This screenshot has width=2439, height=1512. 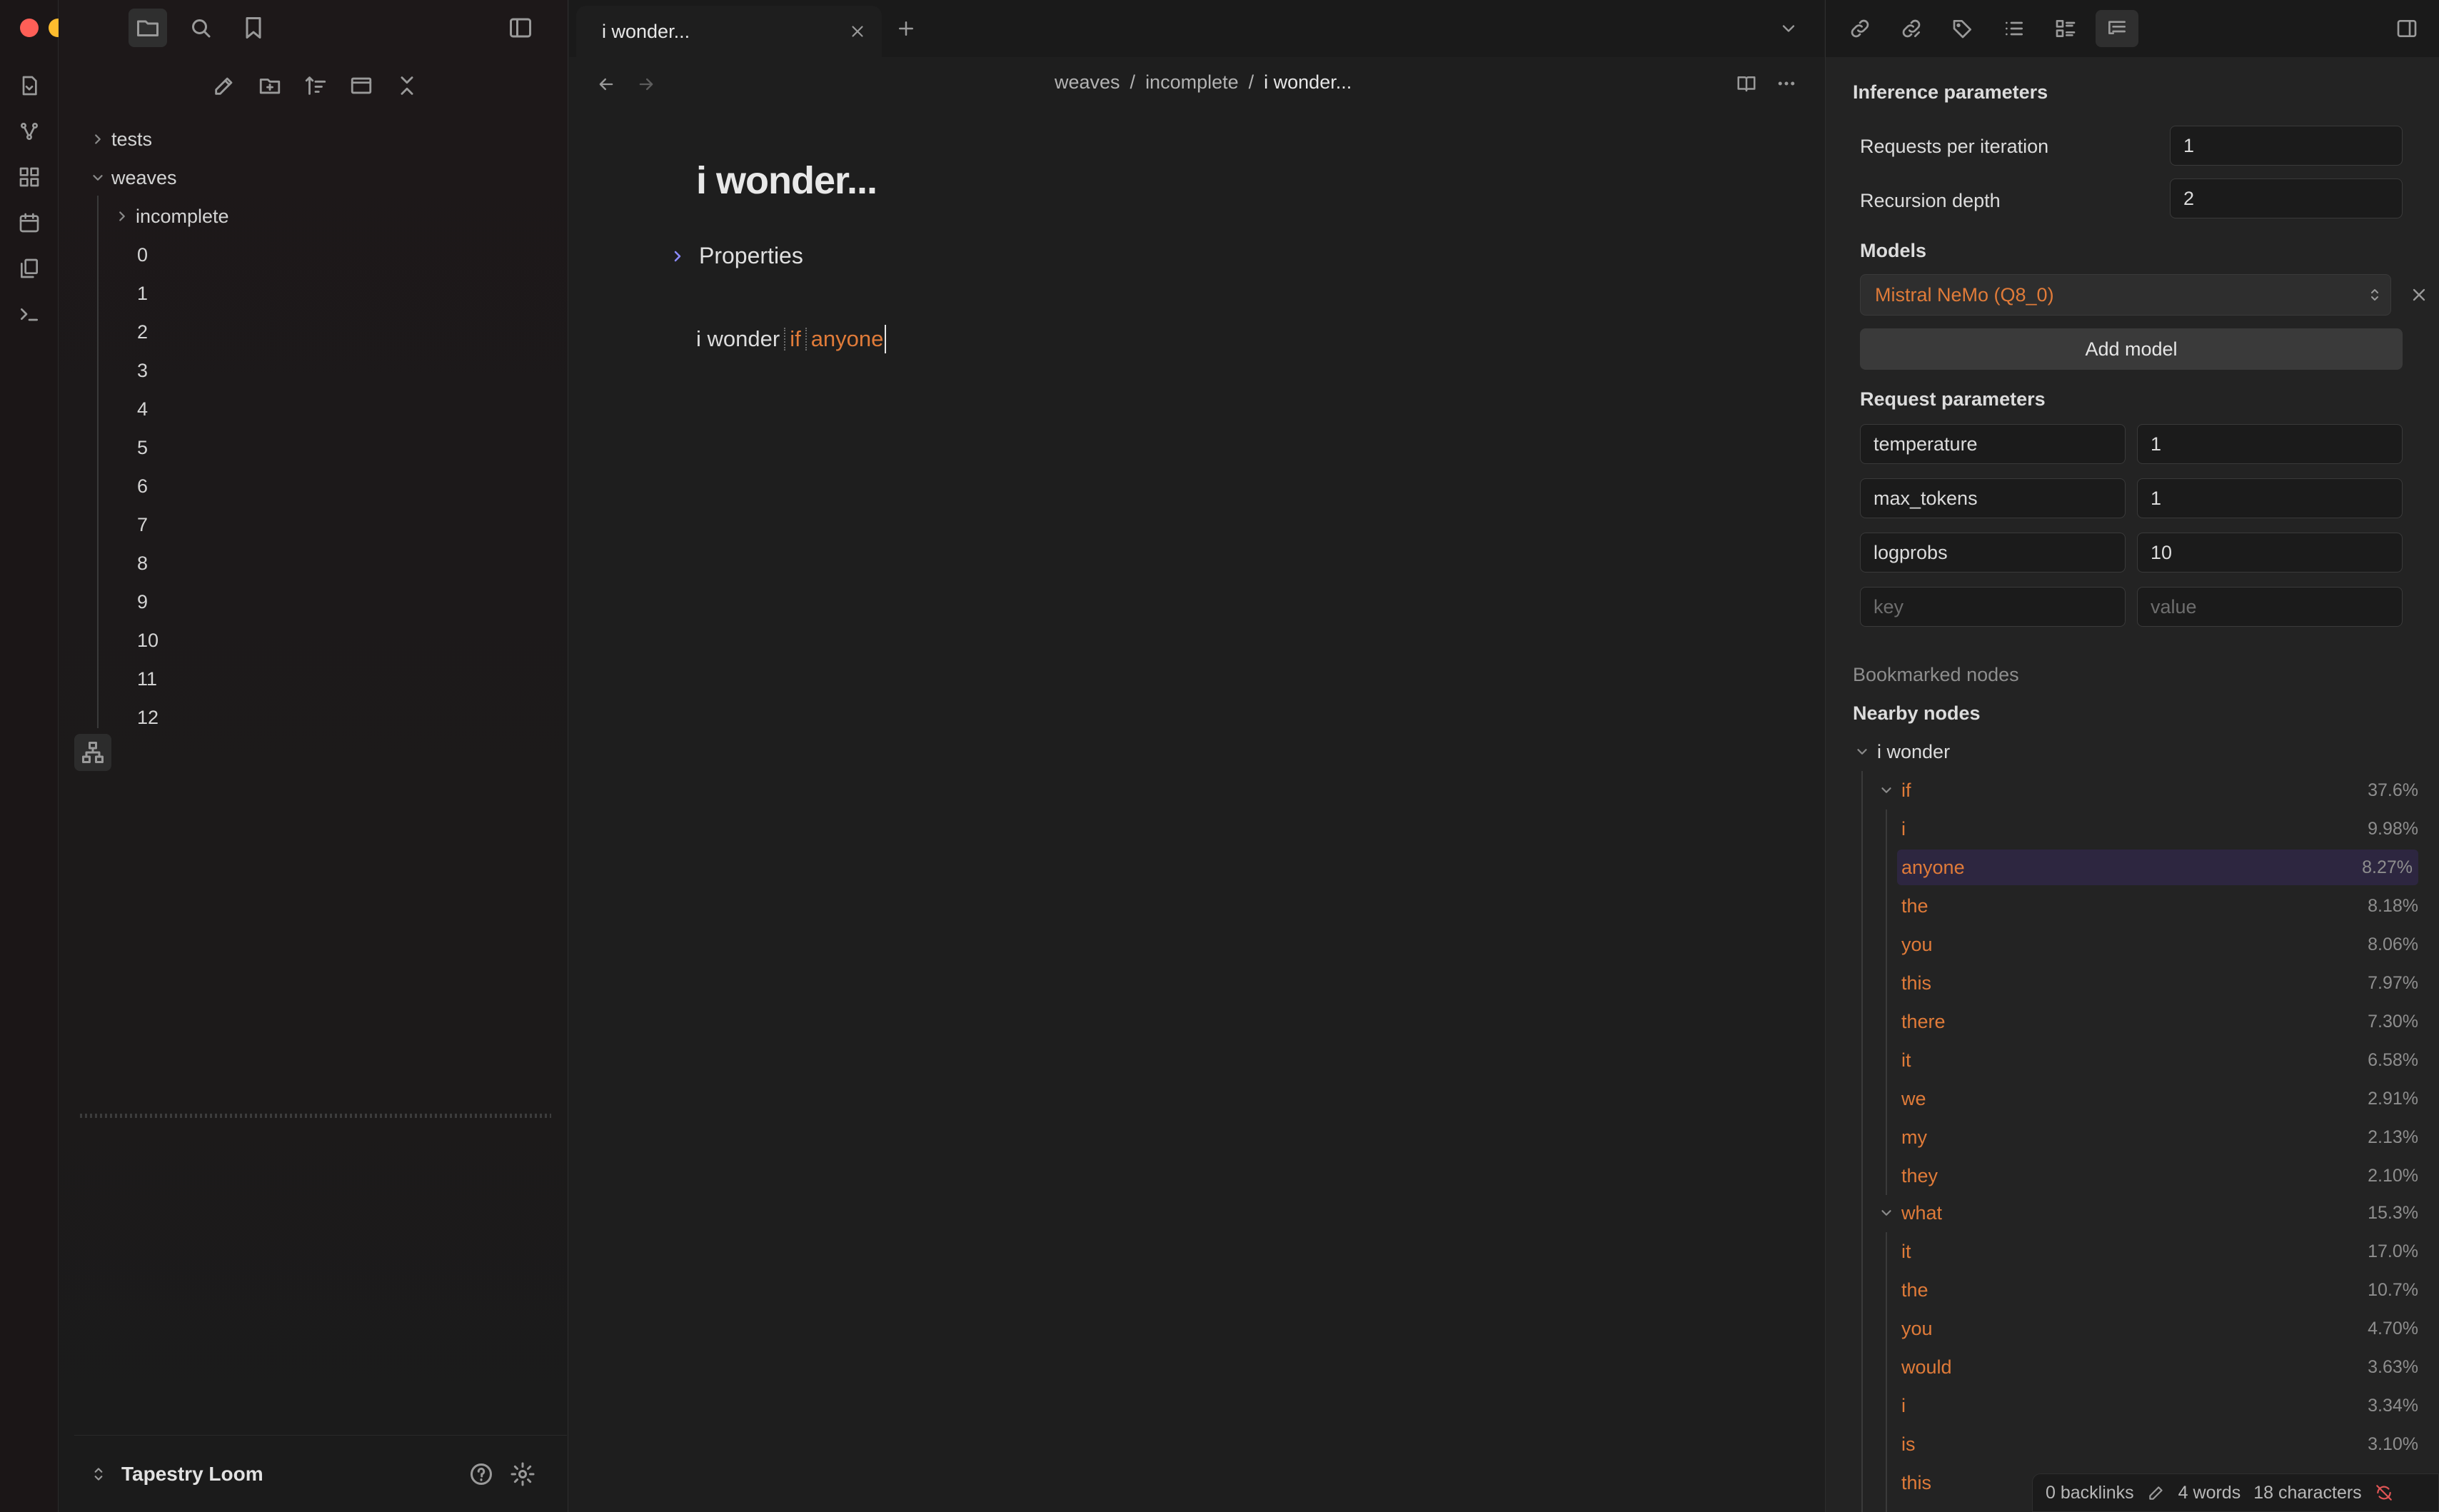 What do you see at coordinates (2270, 607) in the screenshot?
I see `new-param-value-input: value` at bounding box center [2270, 607].